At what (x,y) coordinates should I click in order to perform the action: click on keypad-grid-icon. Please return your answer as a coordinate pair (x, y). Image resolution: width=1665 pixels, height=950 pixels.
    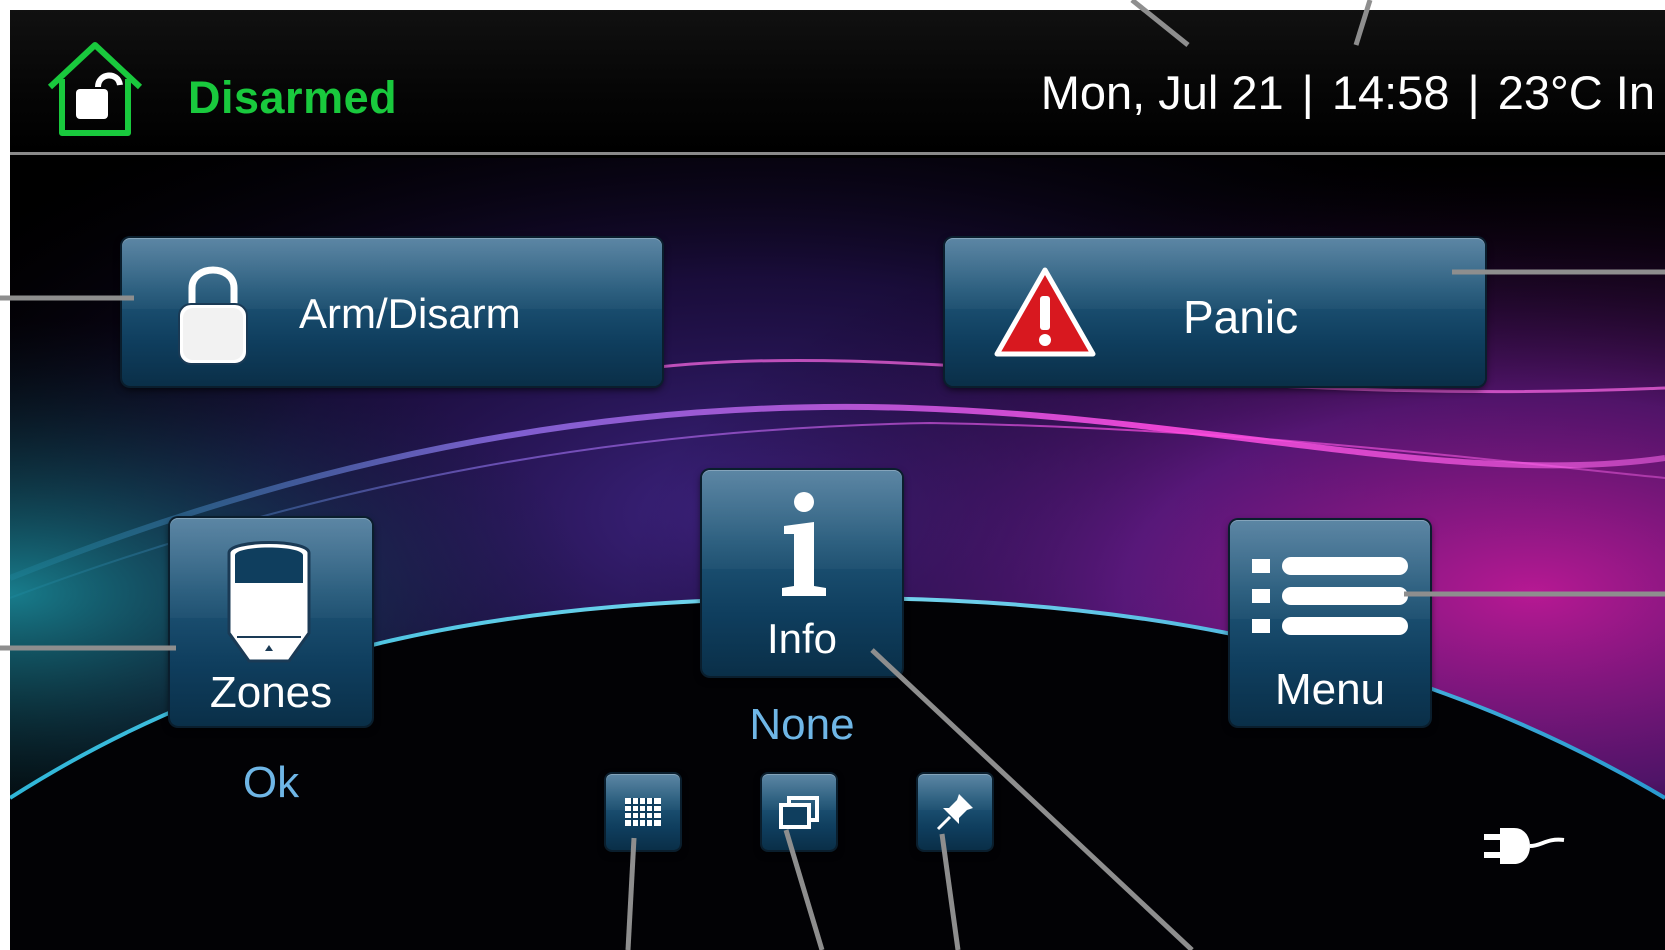
    Looking at the image, I should click on (643, 812).